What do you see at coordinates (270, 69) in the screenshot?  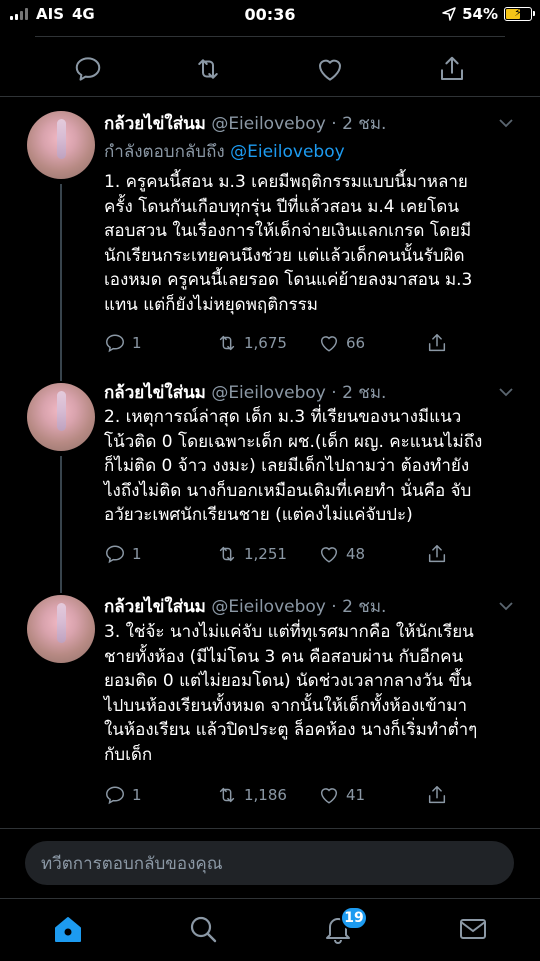 I see `main-tweet-actions` at bounding box center [270, 69].